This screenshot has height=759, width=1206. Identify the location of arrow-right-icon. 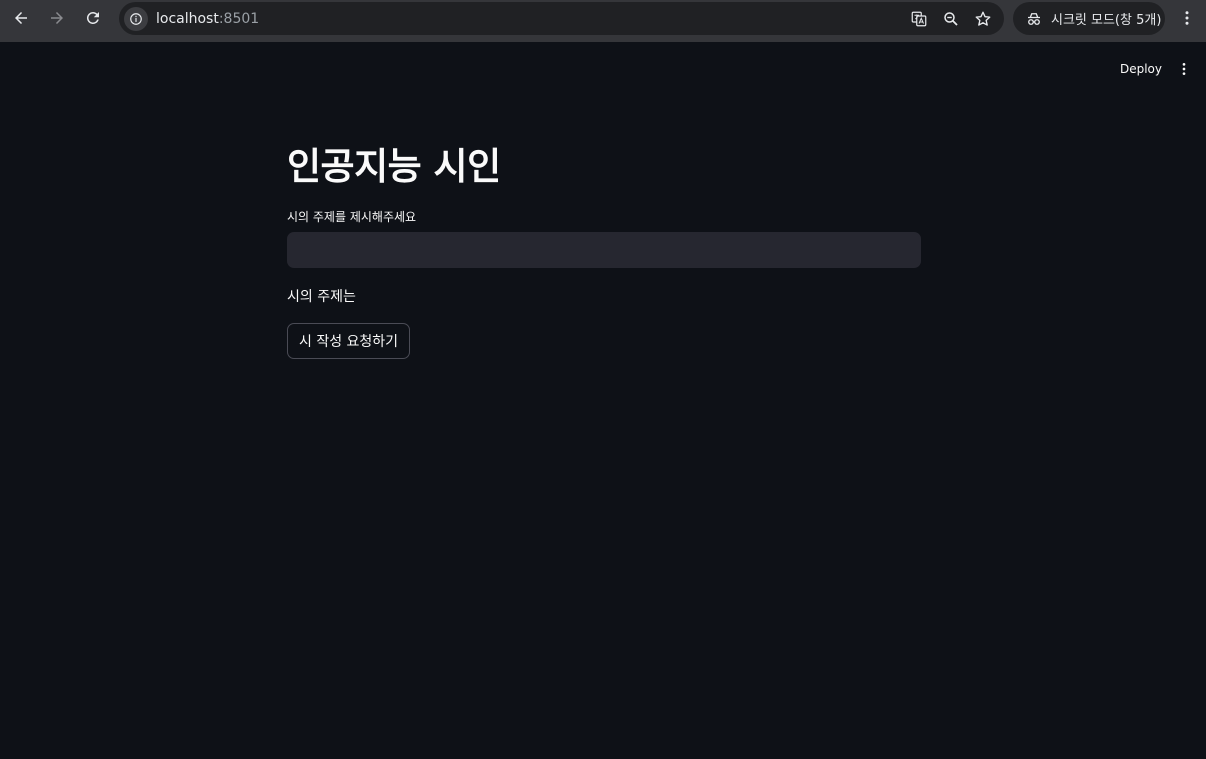
(57, 18).